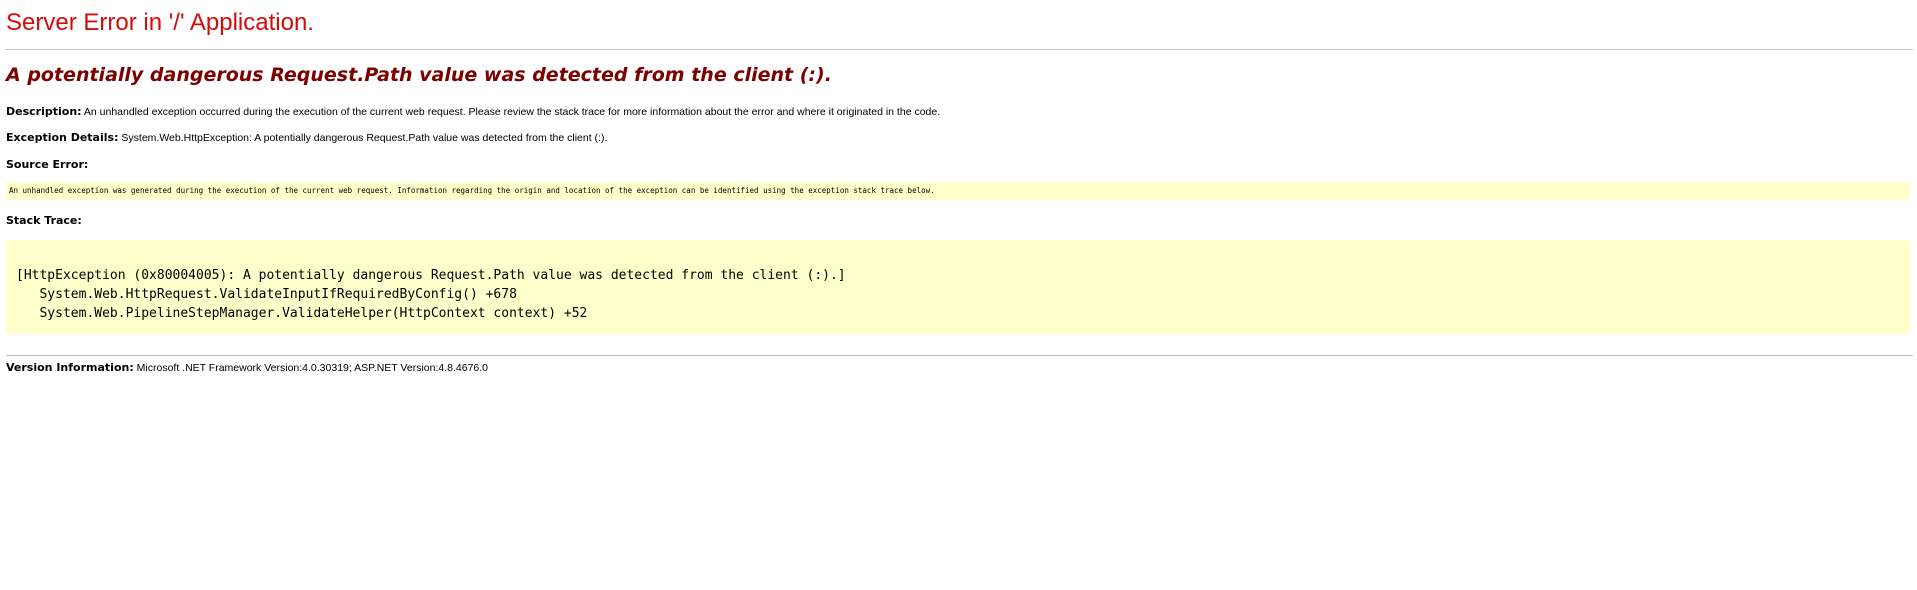 This screenshot has width=1917, height=590. I want to click on stack-trace-line: Stack Trace:, so click(44, 221).